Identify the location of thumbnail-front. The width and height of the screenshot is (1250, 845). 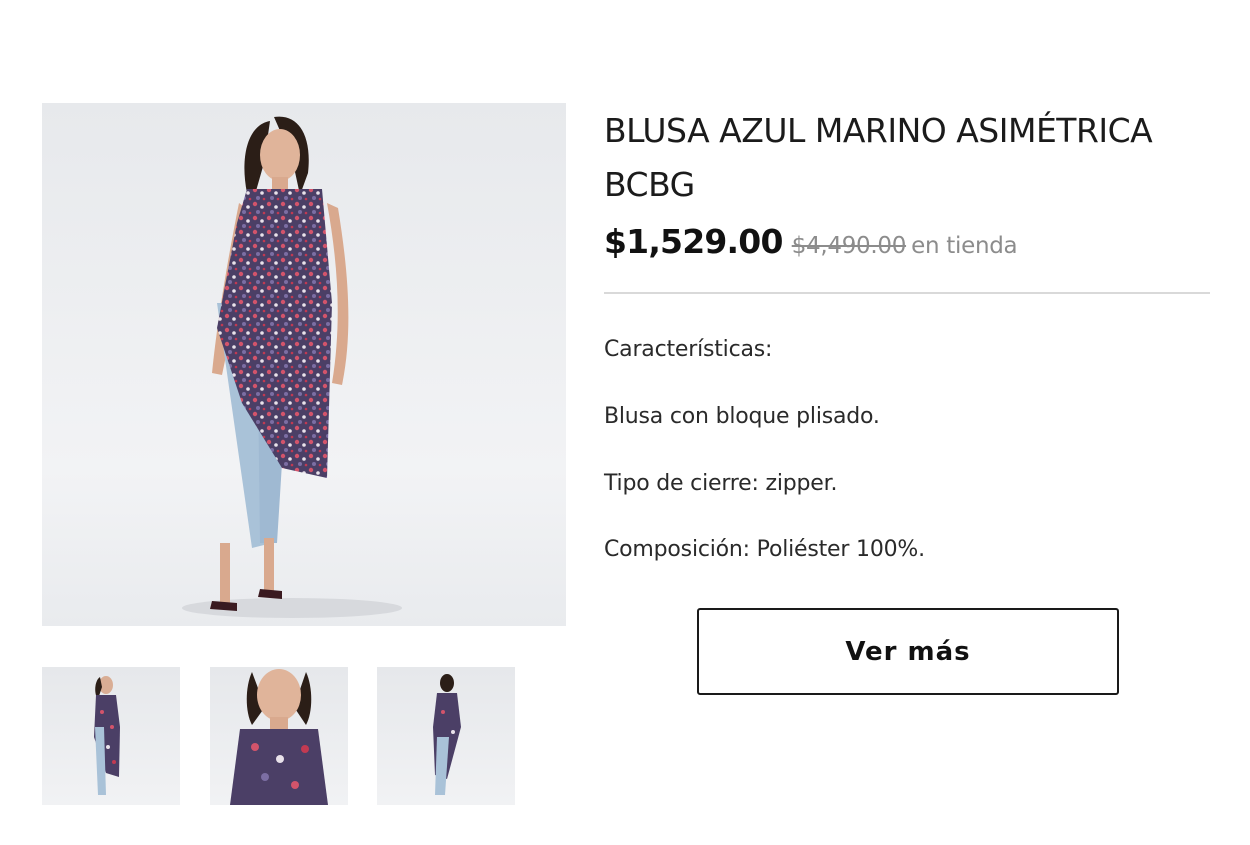
(111, 736).